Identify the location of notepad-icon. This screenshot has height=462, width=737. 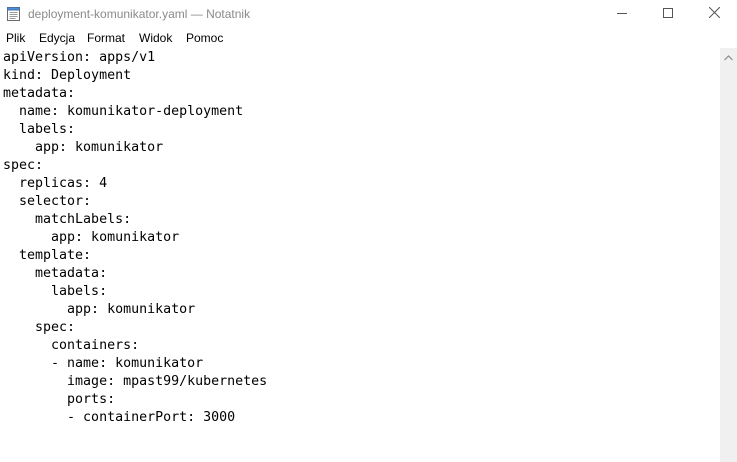
(13, 13).